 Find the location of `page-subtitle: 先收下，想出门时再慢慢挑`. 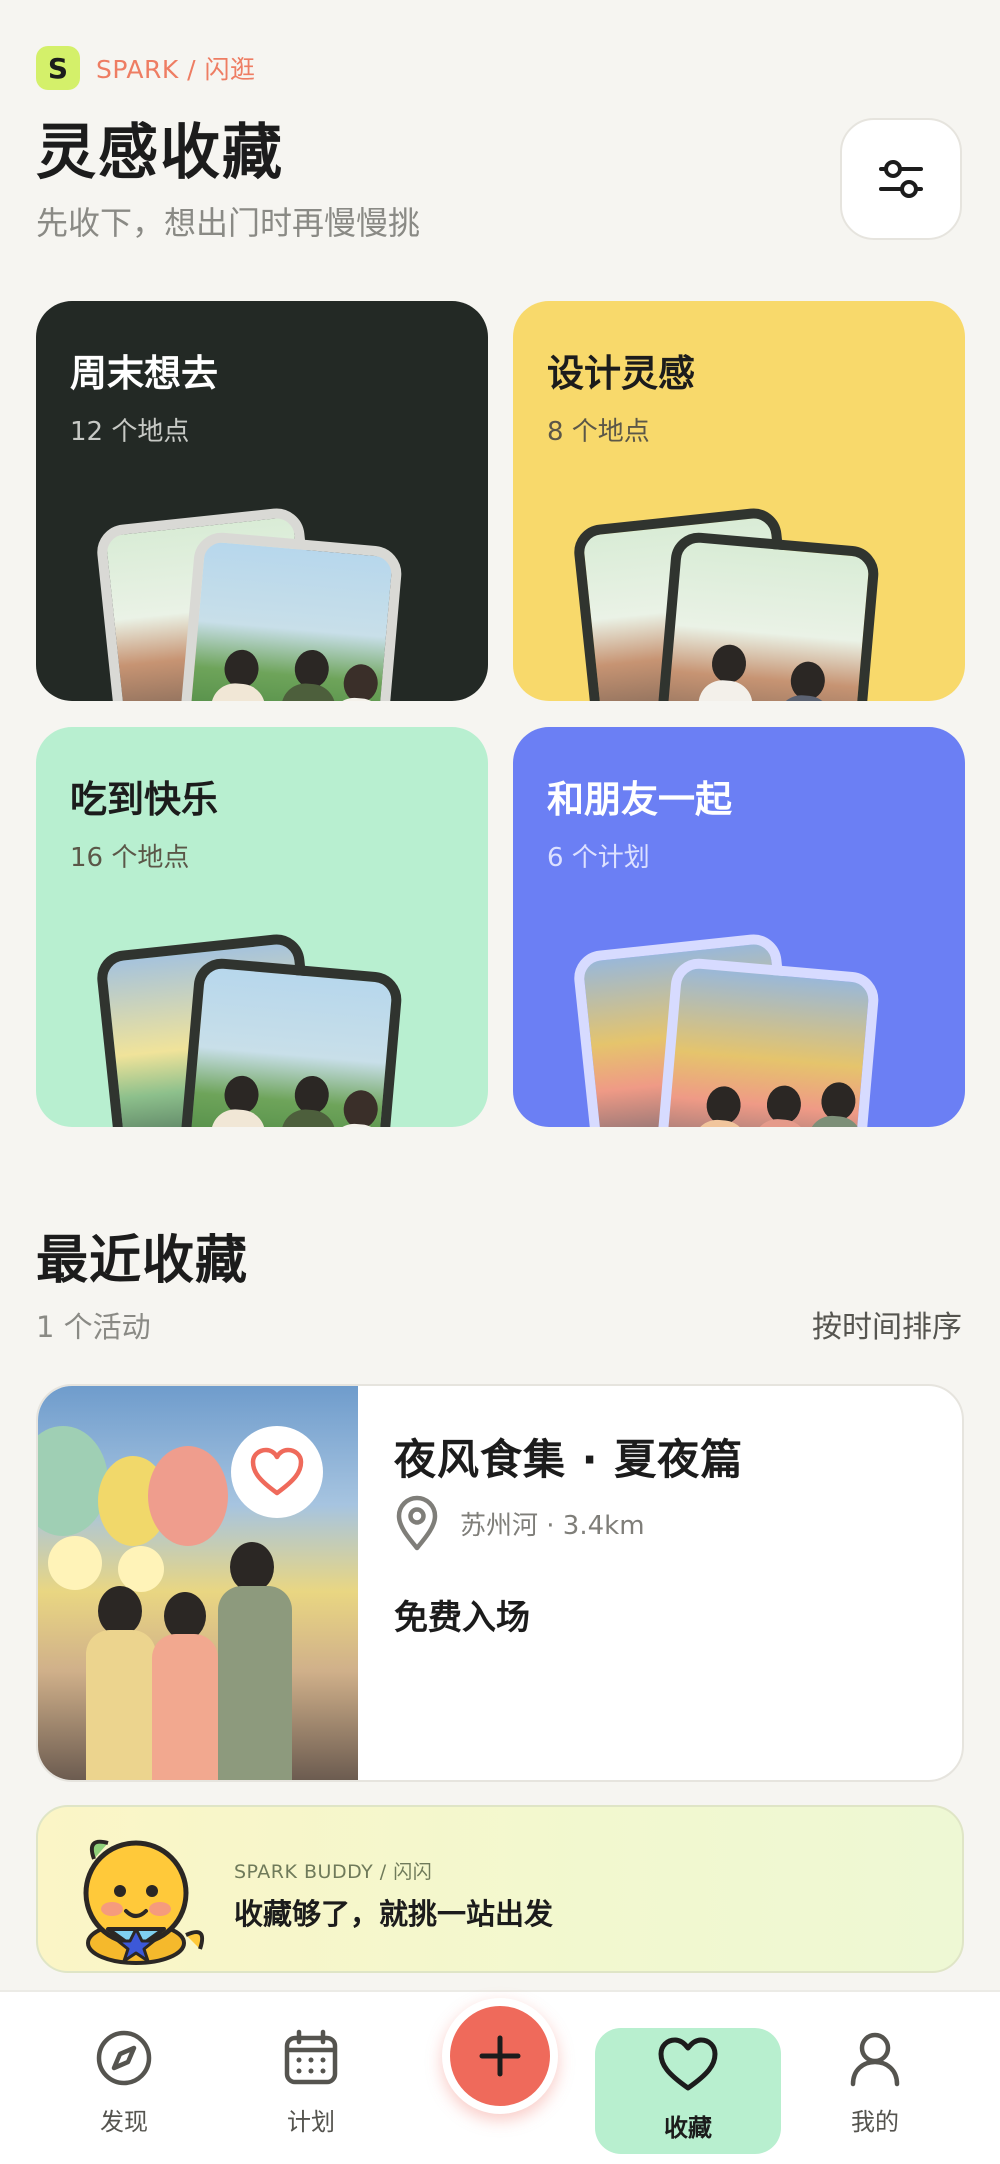

page-subtitle: 先收下，想出门时再慢慢挑 is located at coordinates (228, 223).